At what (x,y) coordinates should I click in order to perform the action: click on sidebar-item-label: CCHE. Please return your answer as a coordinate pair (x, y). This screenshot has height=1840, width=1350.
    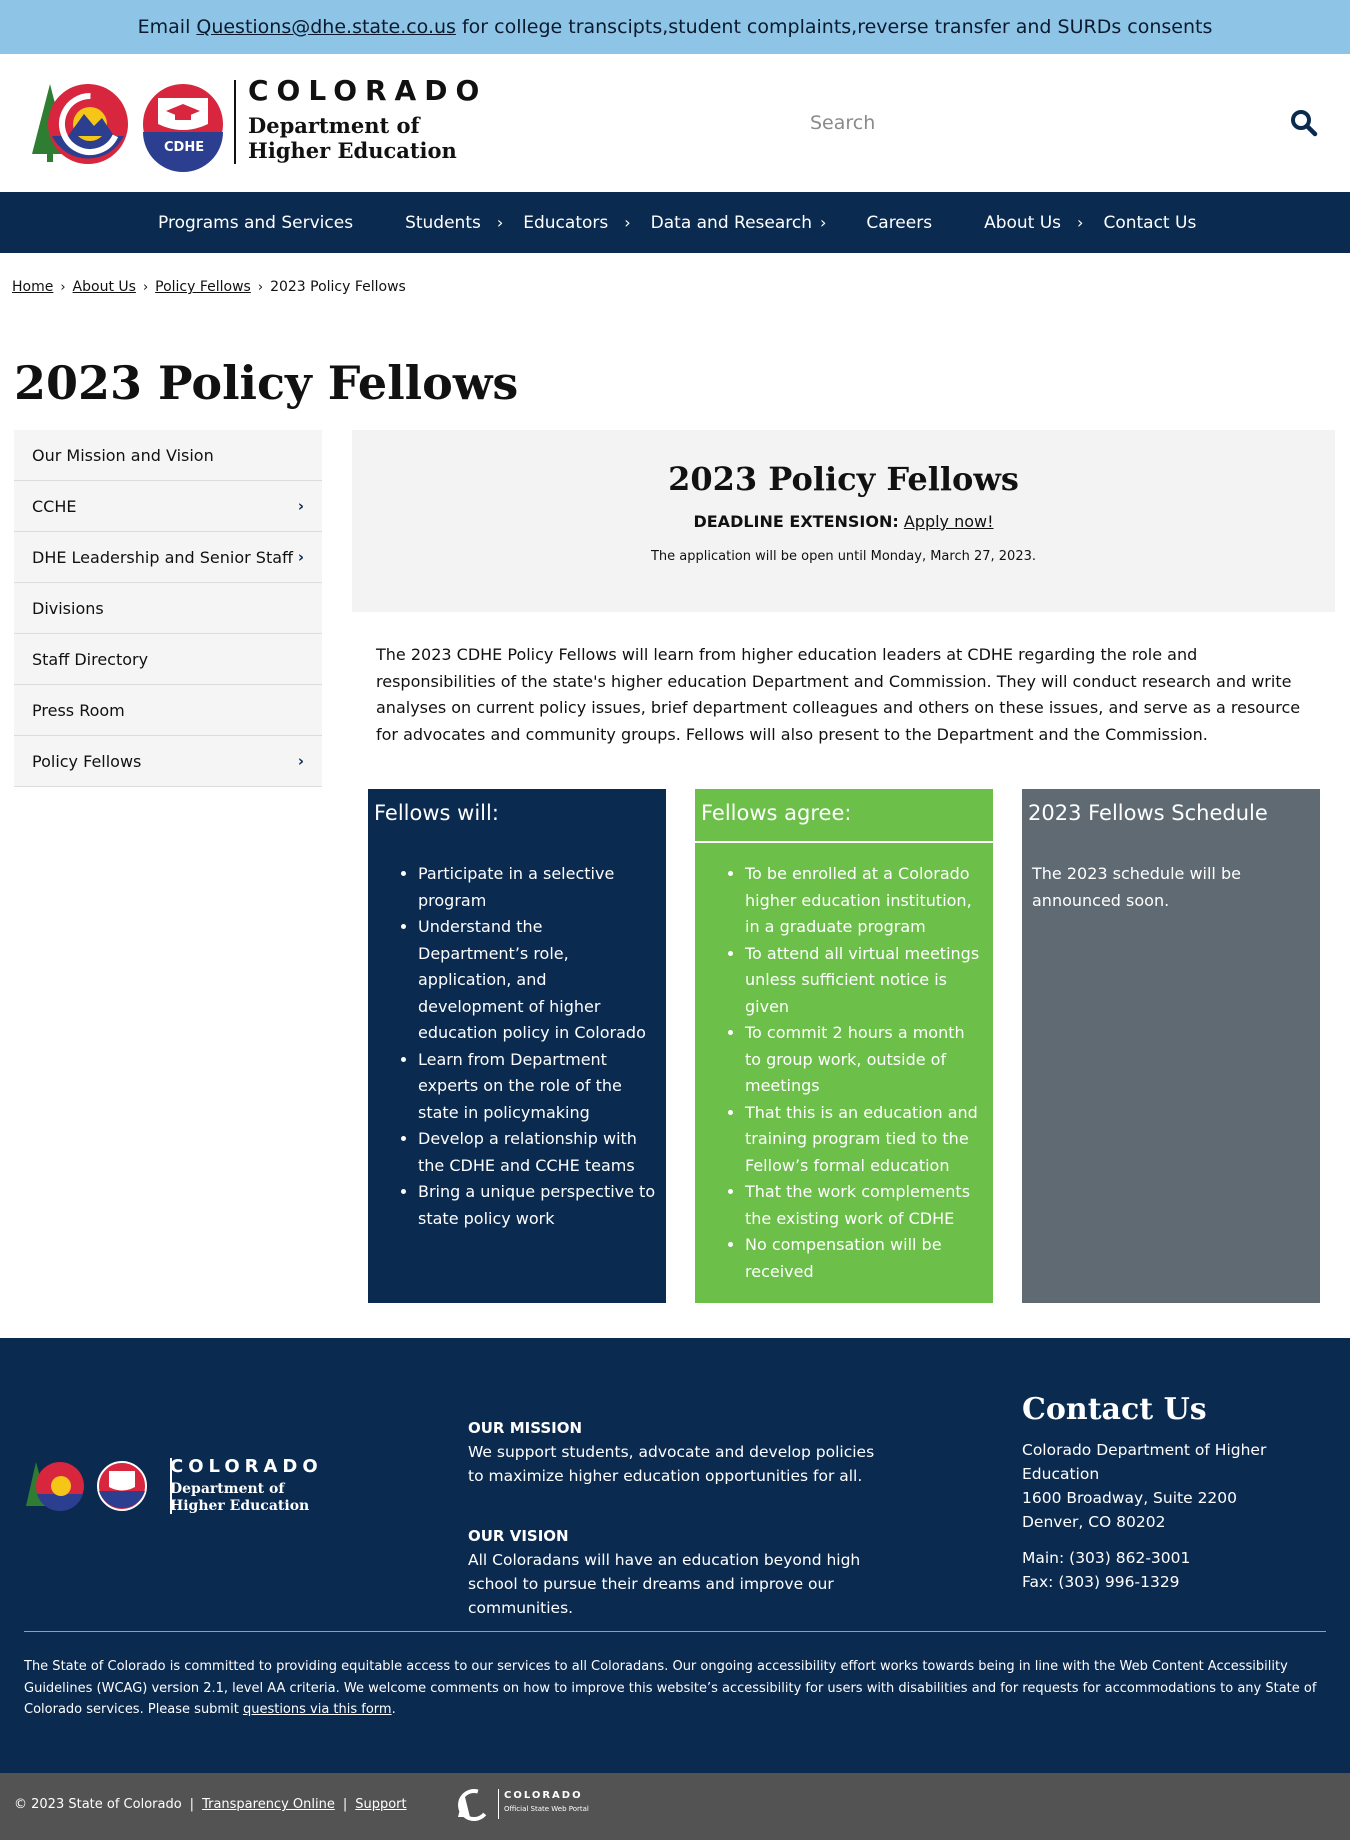
    Looking at the image, I should click on (54, 506).